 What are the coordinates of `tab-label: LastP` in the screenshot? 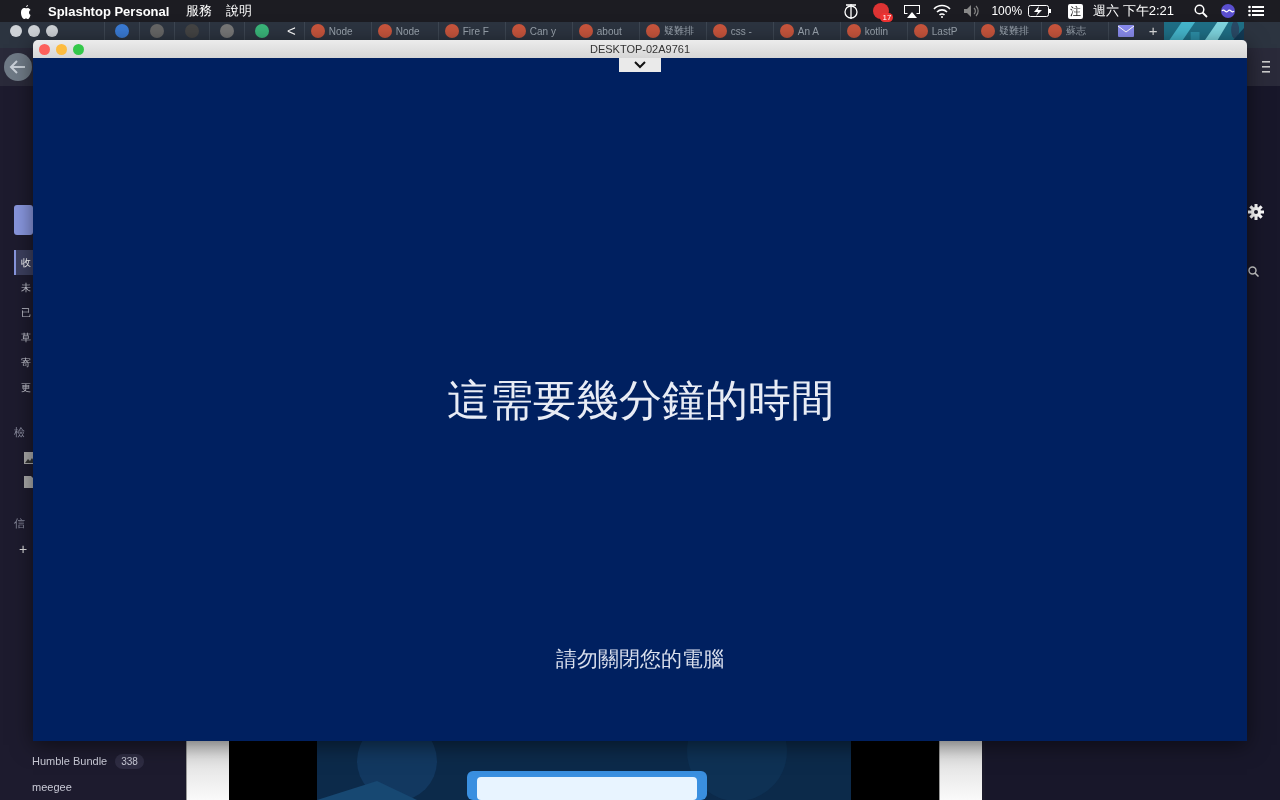 It's located at (944, 31).